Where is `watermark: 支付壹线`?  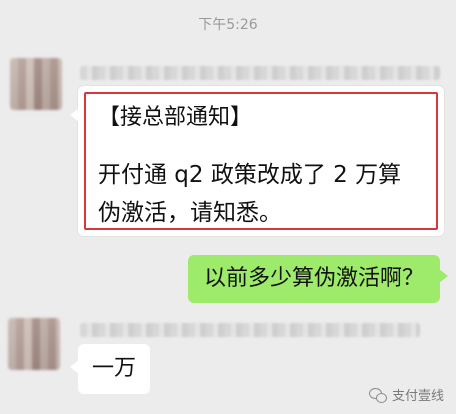
watermark: 支付壹线 is located at coordinates (406, 394).